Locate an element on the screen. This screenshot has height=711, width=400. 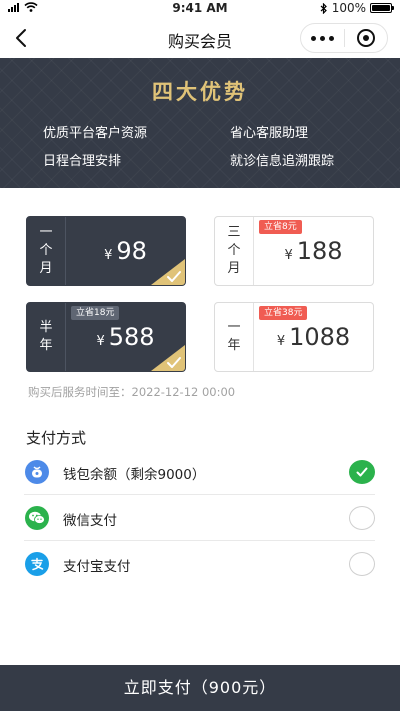
plan-amount: 188 is located at coordinates (319, 251).